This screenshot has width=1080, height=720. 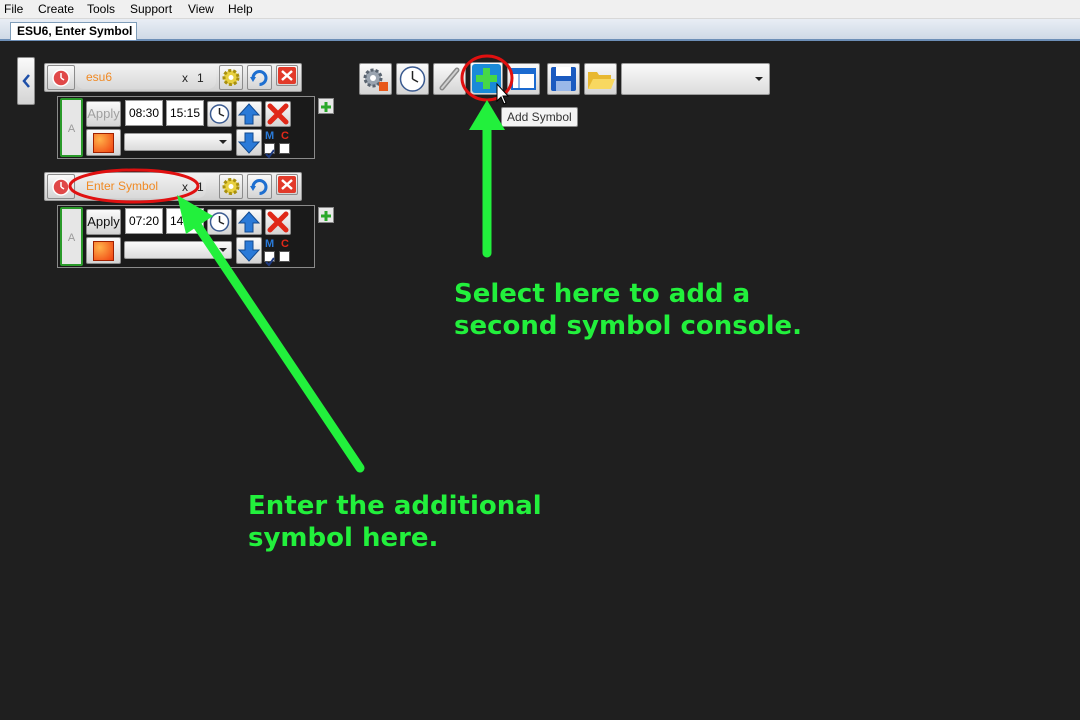 I want to click on settings-gear-icon, so click(x=375, y=79).